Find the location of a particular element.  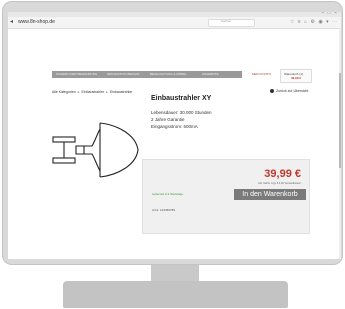

monitor-neck is located at coordinates (175, 273).